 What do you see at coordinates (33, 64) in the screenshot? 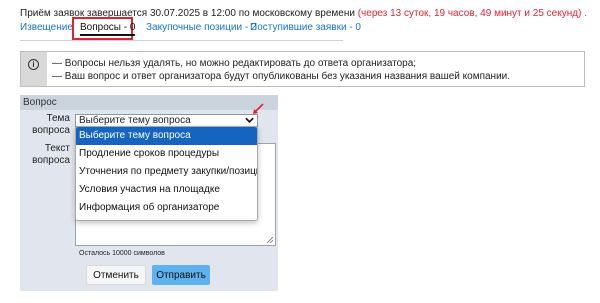
I see `info-icon: i` at bounding box center [33, 64].